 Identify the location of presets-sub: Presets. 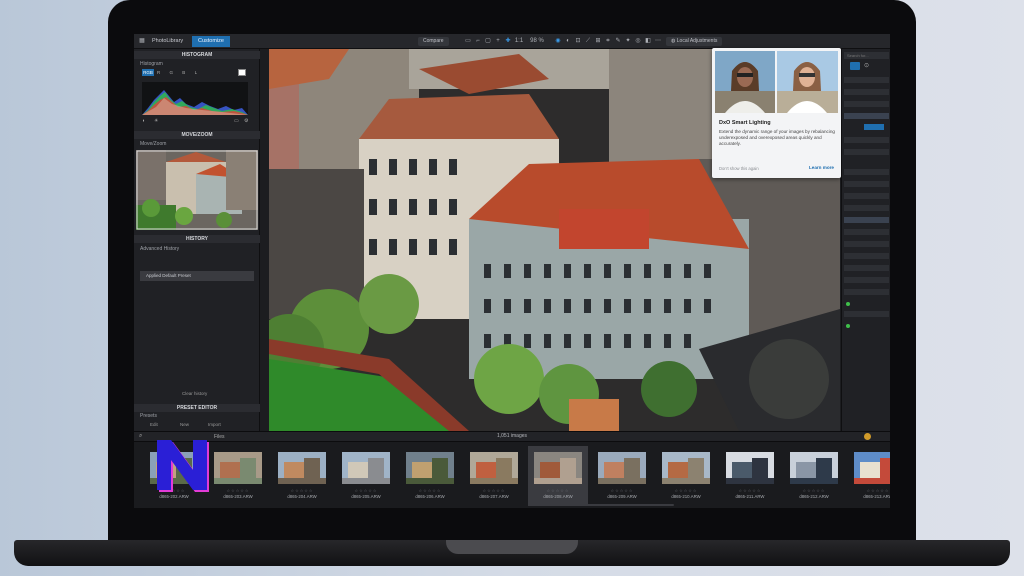
(148, 416).